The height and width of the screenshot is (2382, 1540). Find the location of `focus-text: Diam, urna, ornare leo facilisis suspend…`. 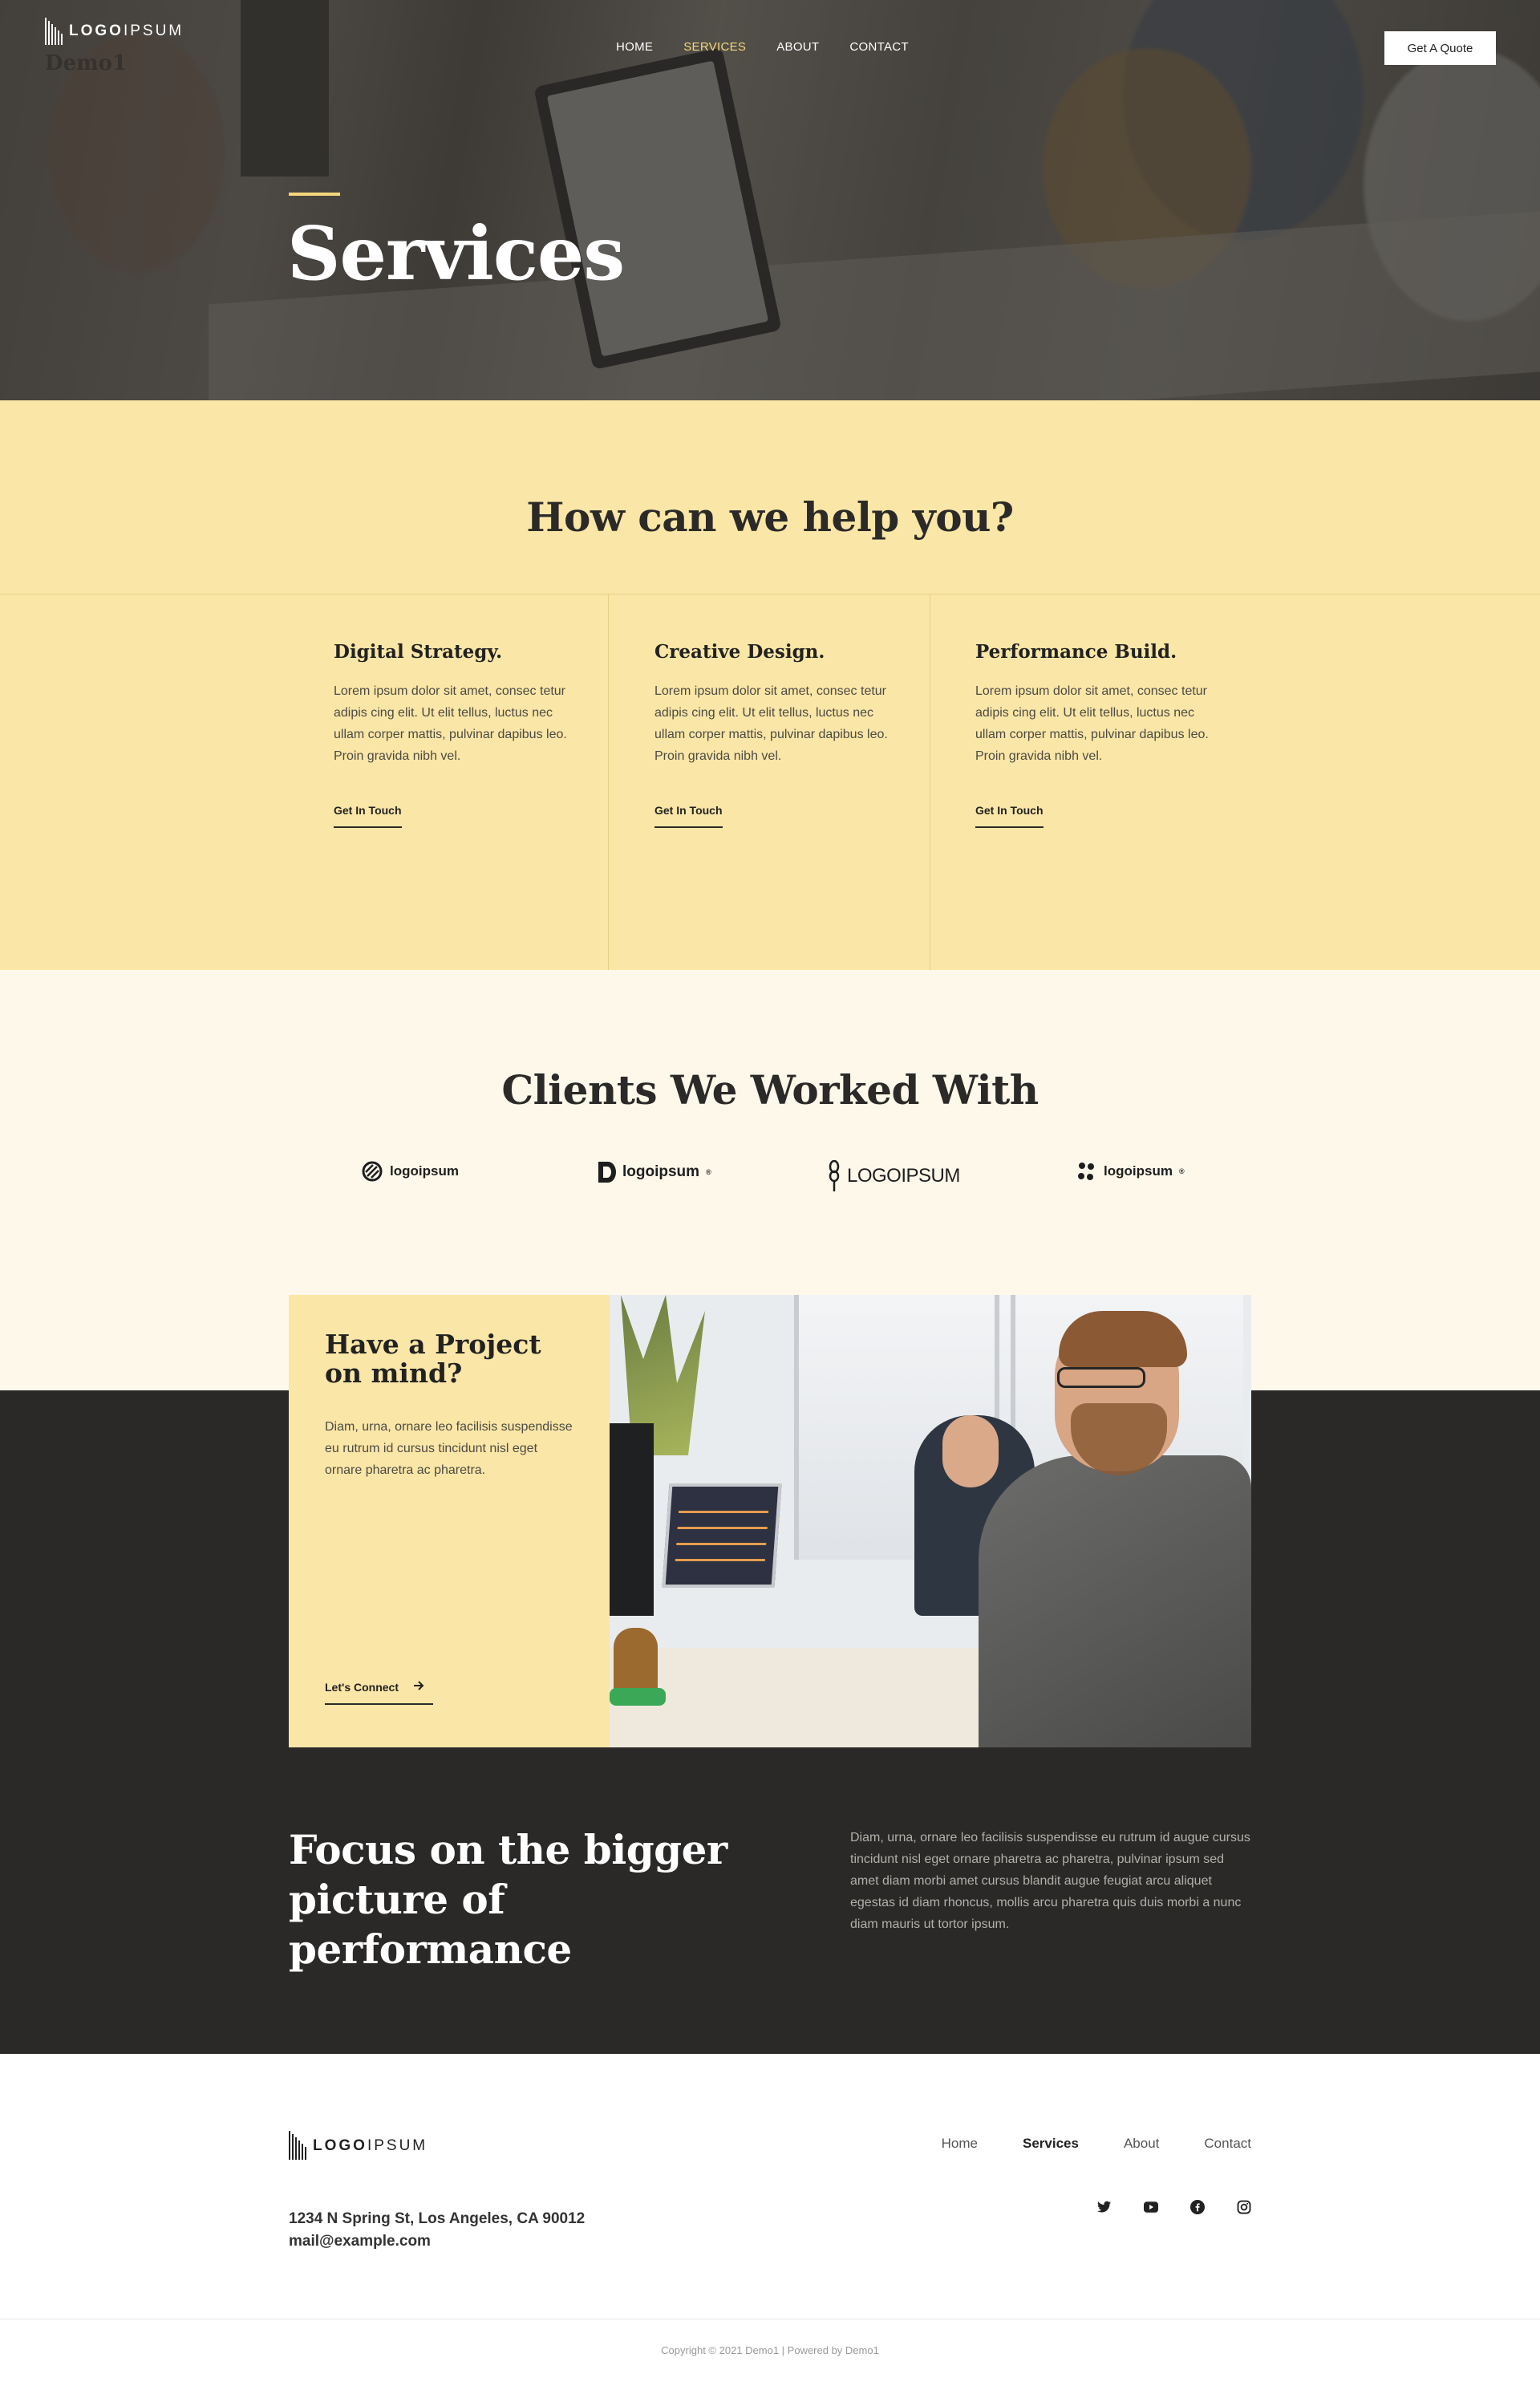

focus-text: Diam, urna, ornare leo facilisis suspend… is located at coordinates (1050, 1881).